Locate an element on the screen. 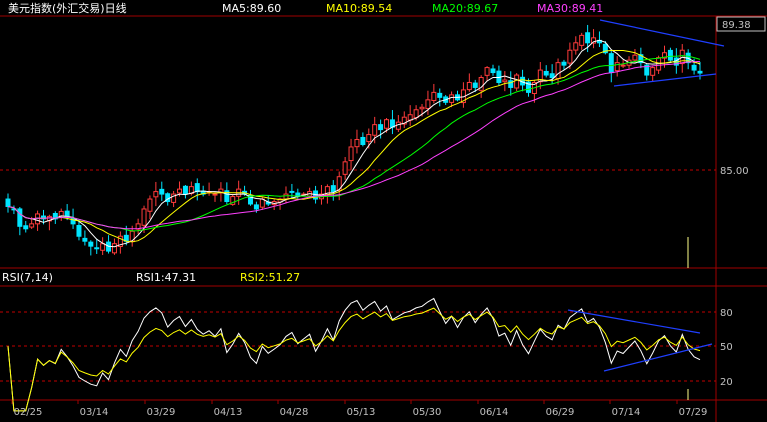  trend-lower is located at coordinates (665, 80).